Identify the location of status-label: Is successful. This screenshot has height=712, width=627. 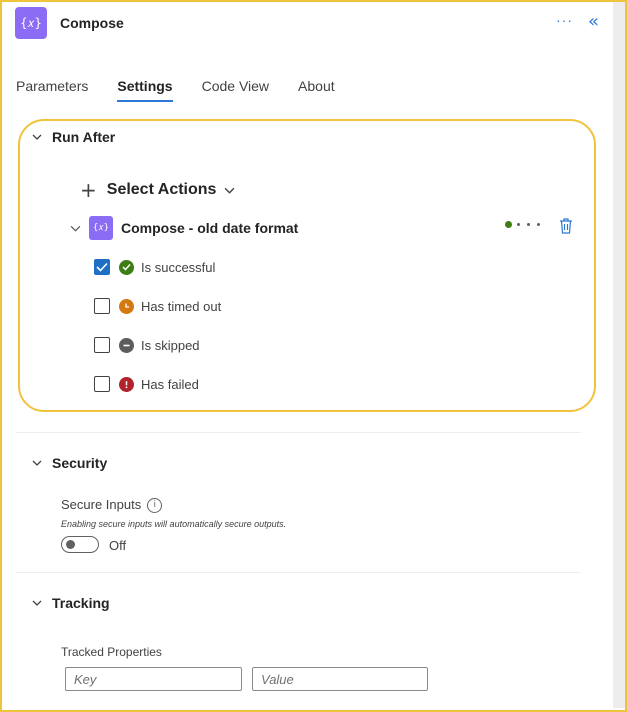
(178, 267).